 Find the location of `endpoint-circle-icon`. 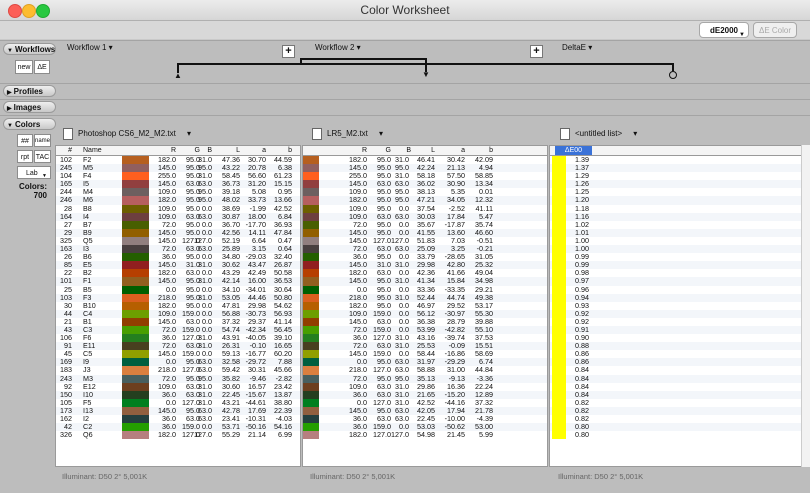

endpoint-circle-icon is located at coordinates (673, 75).